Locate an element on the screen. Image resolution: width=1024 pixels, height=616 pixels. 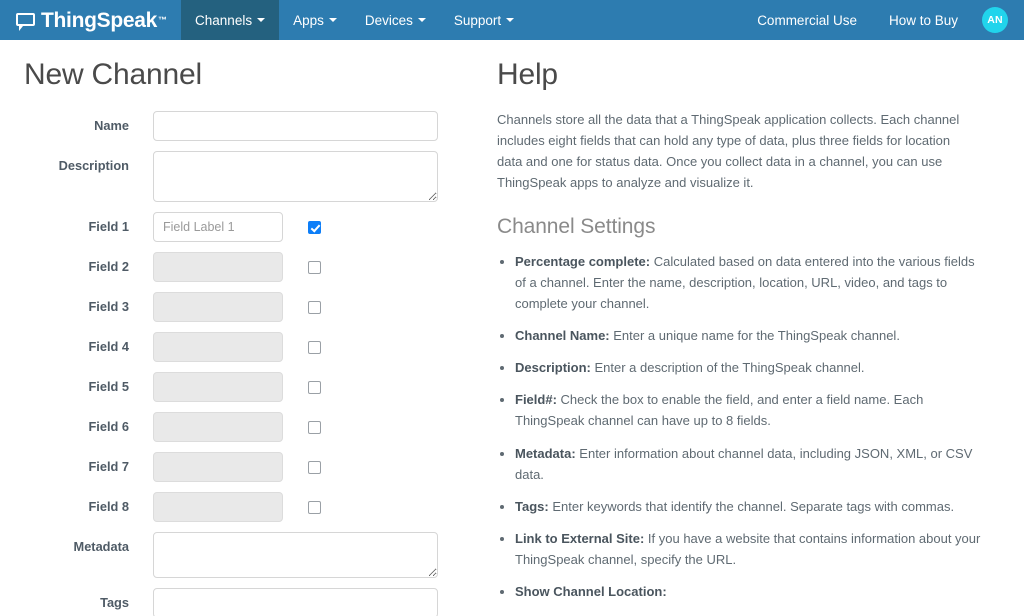
brand-name: ThingSpeak is located at coordinates (99, 20).